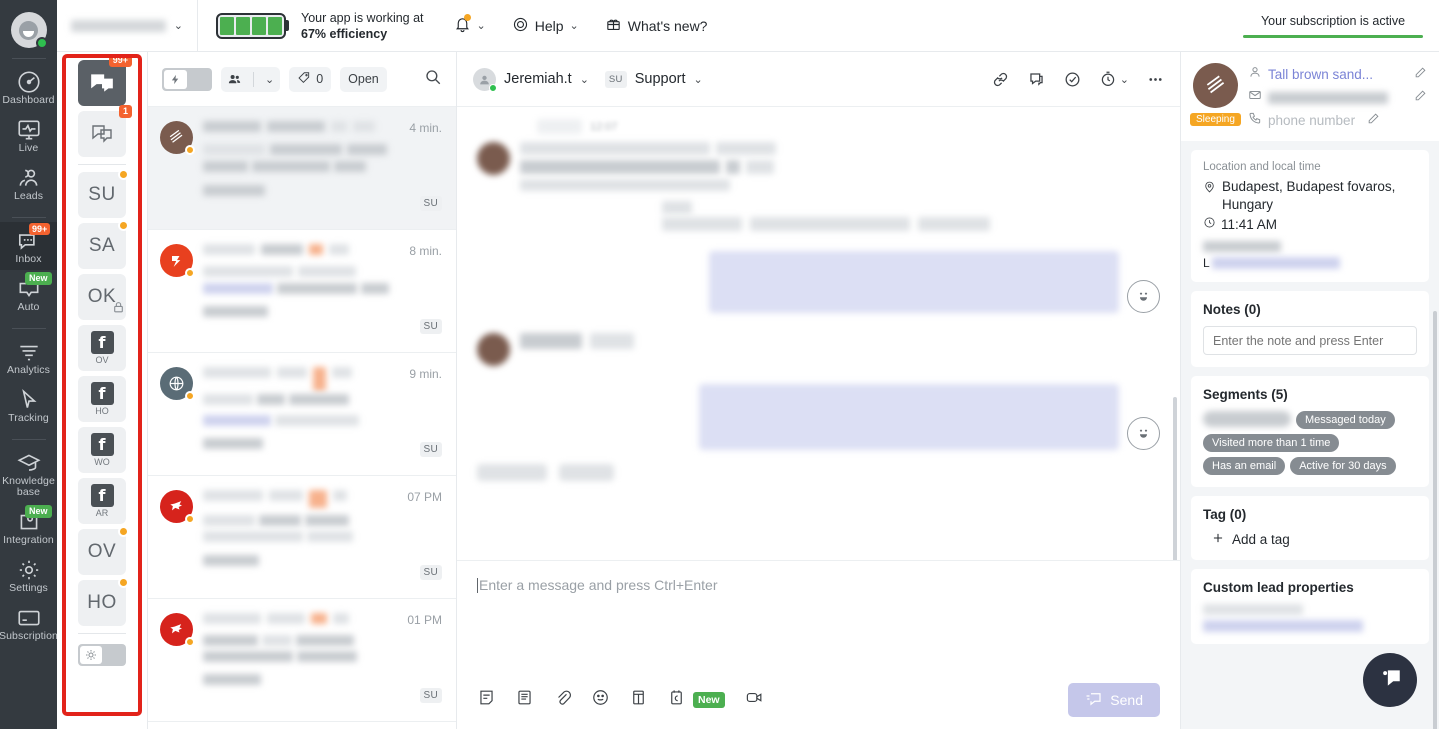 The height and width of the screenshot is (729, 1439). What do you see at coordinates (1345, 420) in the screenshot?
I see `segment-chip: Messaged today` at bounding box center [1345, 420].